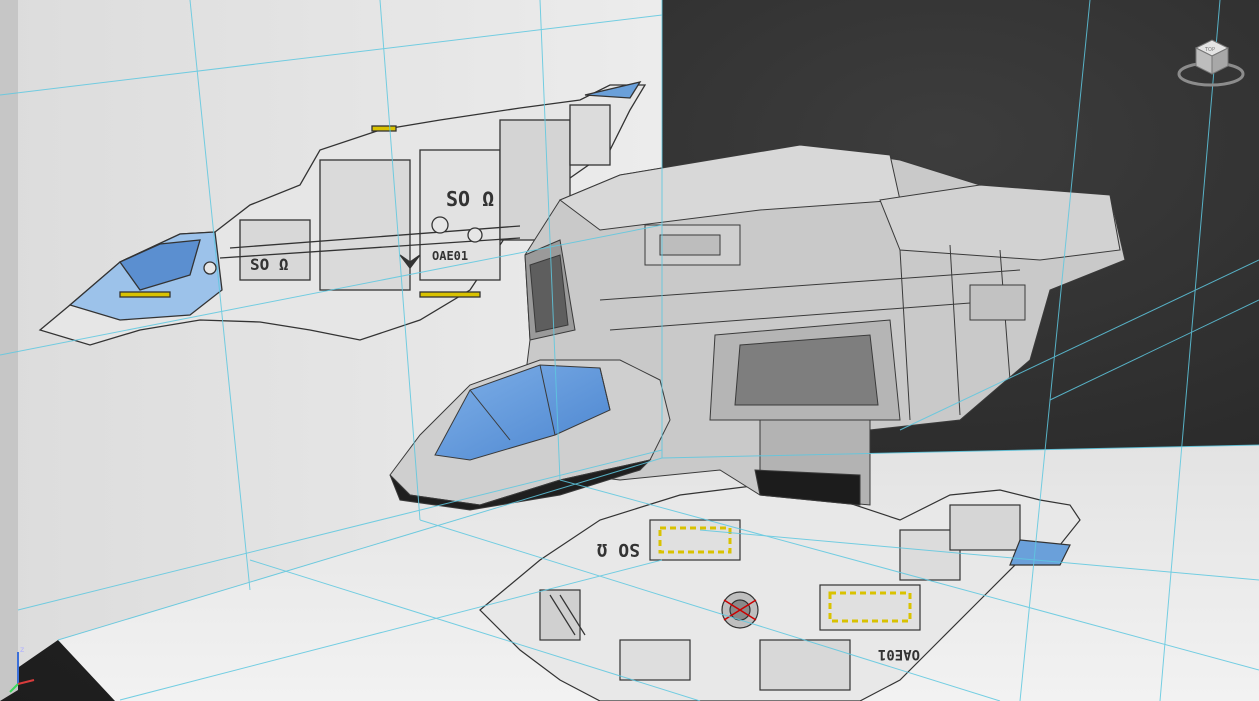  I want to click on viewcube: TOP, so click(1211, 62).